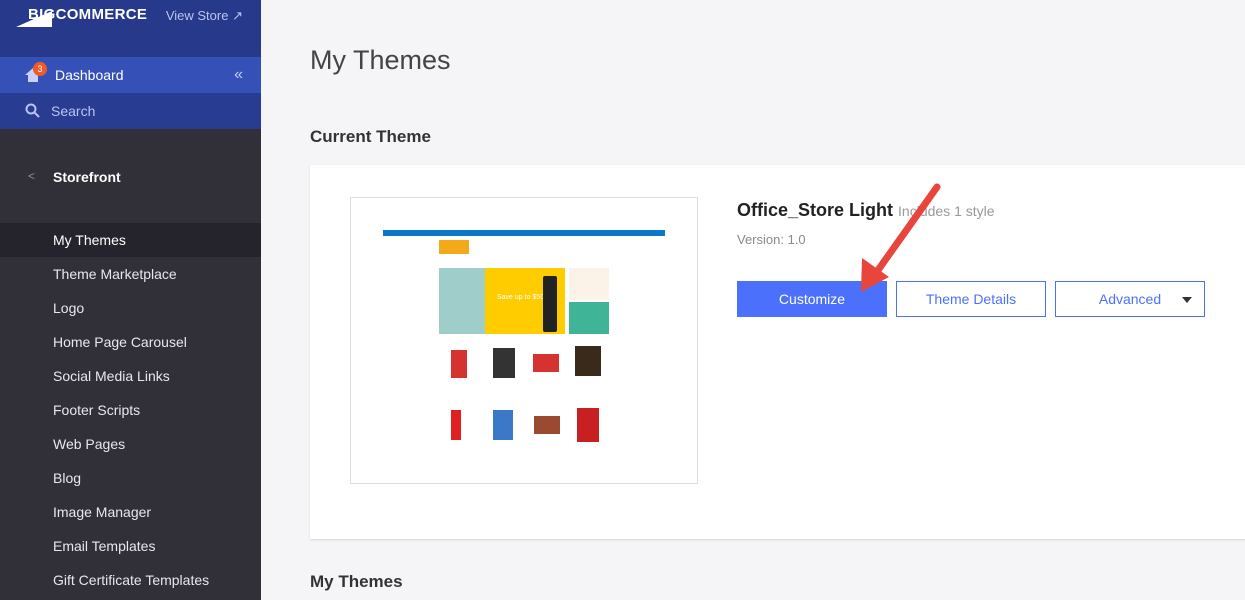 The image size is (1245, 600). I want to click on theme-styles-count: Includes 1 style, so click(946, 211).